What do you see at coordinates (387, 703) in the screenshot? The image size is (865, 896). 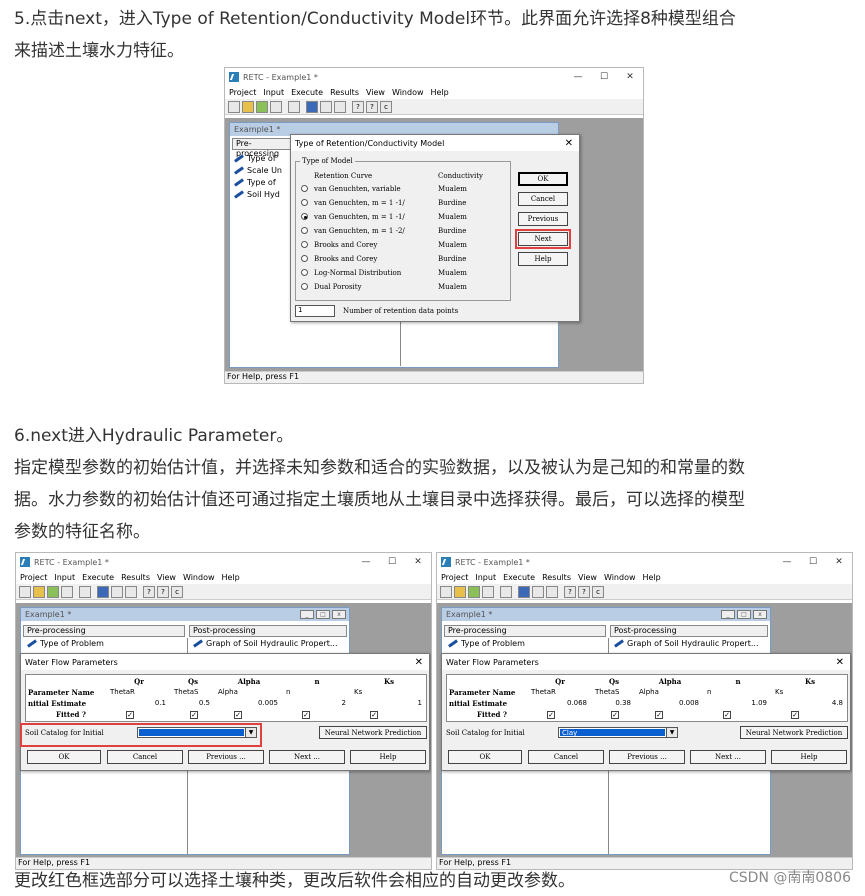 I see `initial-estimate-cell: 1` at bounding box center [387, 703].